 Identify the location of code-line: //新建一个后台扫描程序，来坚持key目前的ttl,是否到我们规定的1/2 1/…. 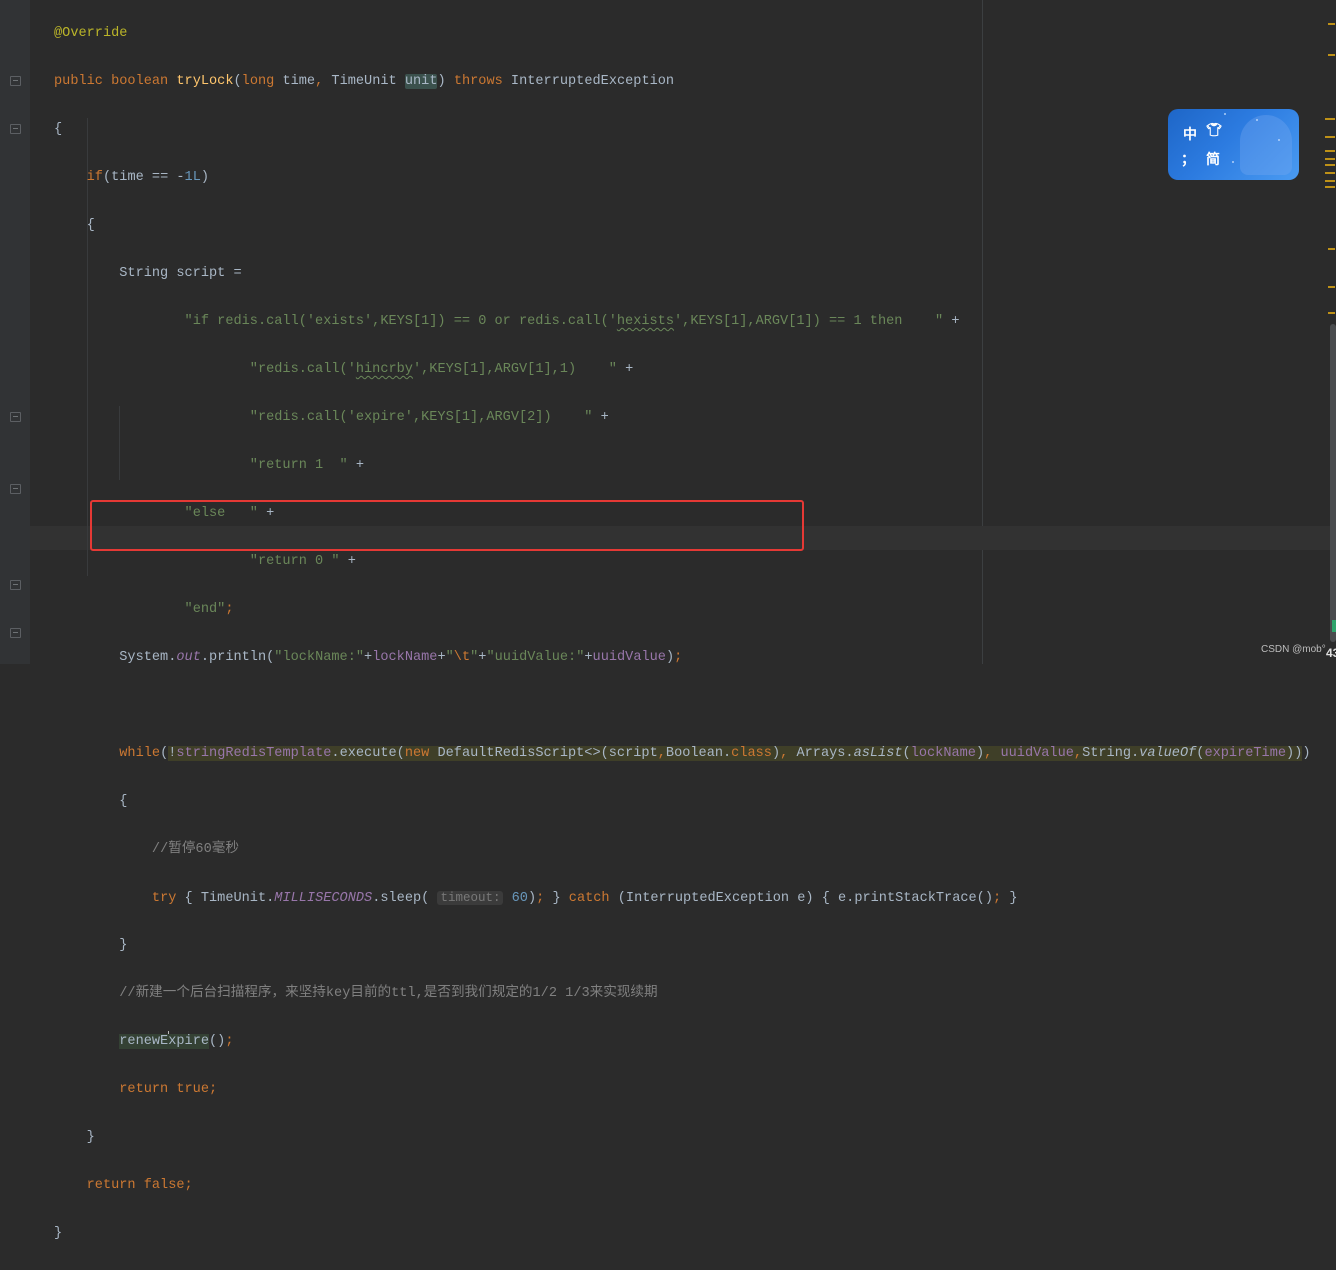
(682, 994).